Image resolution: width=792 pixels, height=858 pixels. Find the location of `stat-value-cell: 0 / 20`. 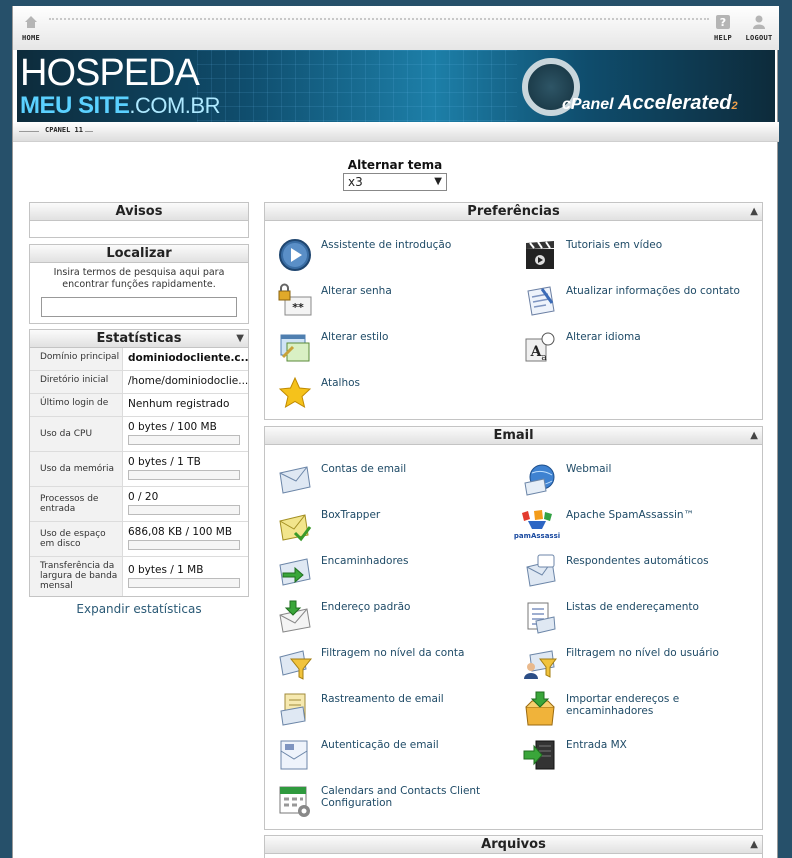

stat-value-cell: 0 / 20 is located at coordinates (185, 504).